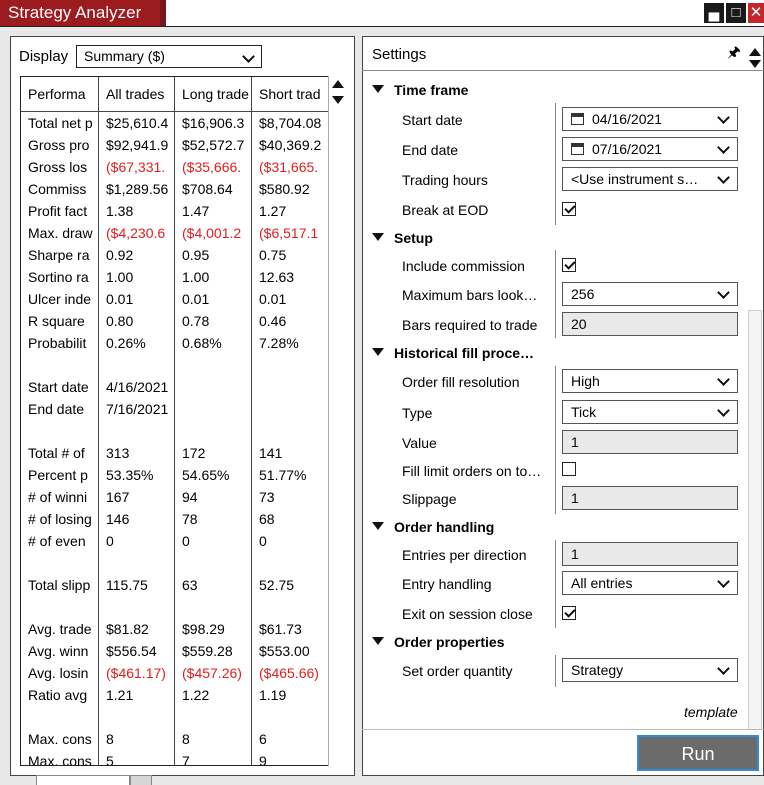 Image resolution: width=764 pixels, height=785 pixels. I want to click on trading-hours-label: Trading hours, so click(445, 180).